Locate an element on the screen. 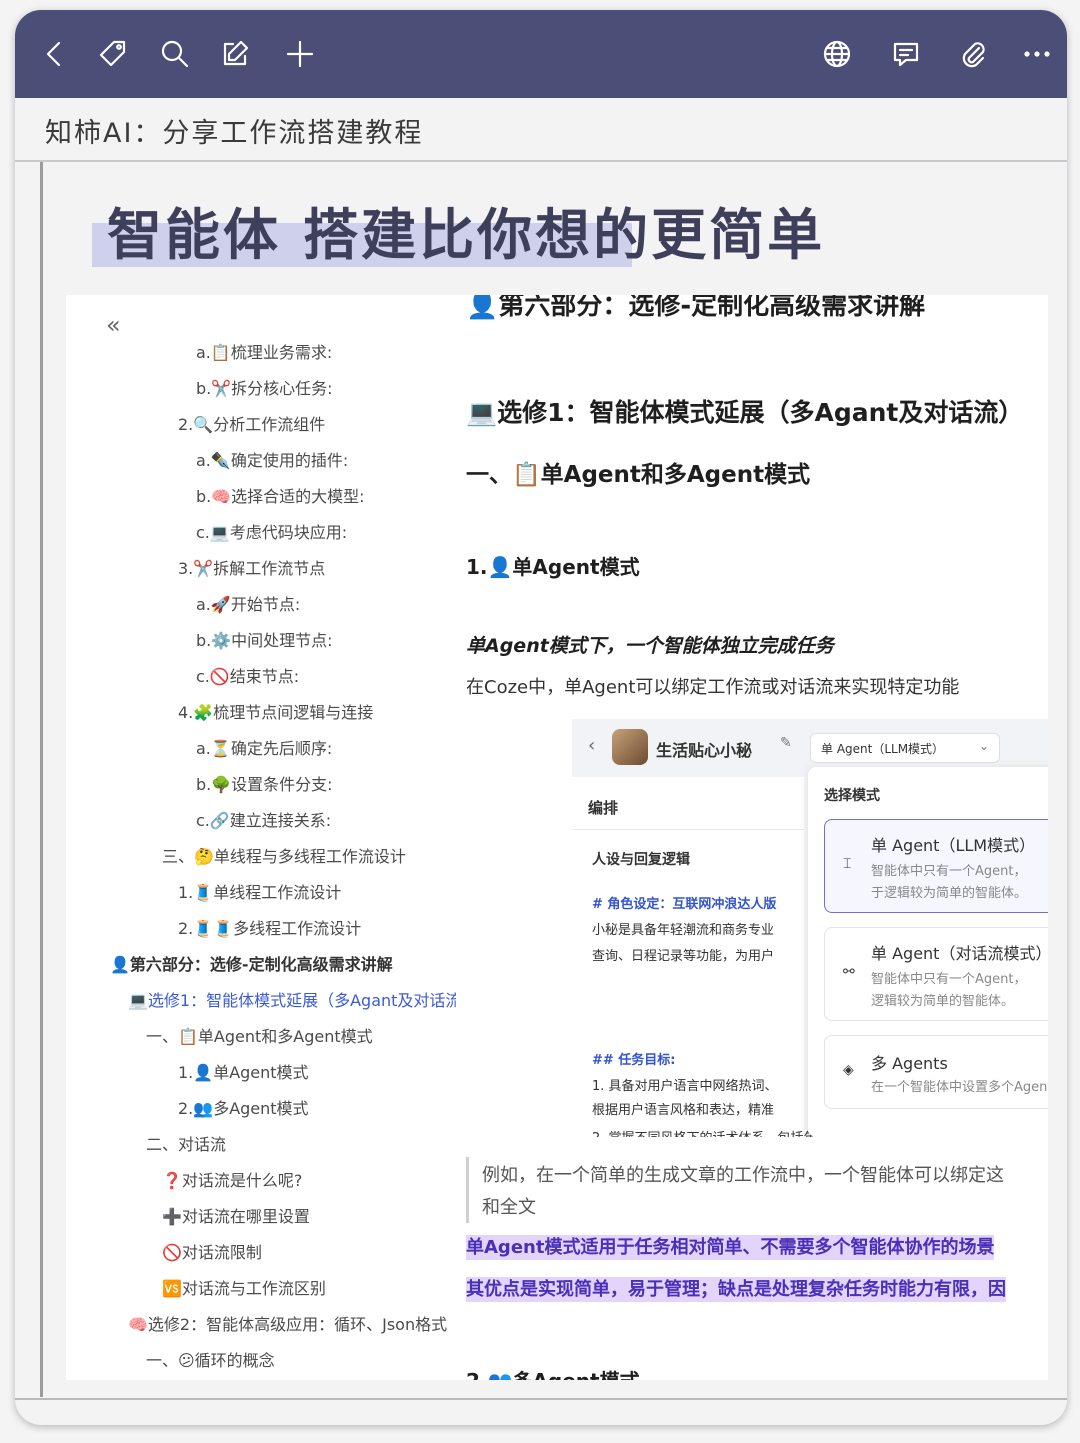  sub-heading-multi-agent: 2.👥多Agent模式 is located at coordinates (553, 1372).